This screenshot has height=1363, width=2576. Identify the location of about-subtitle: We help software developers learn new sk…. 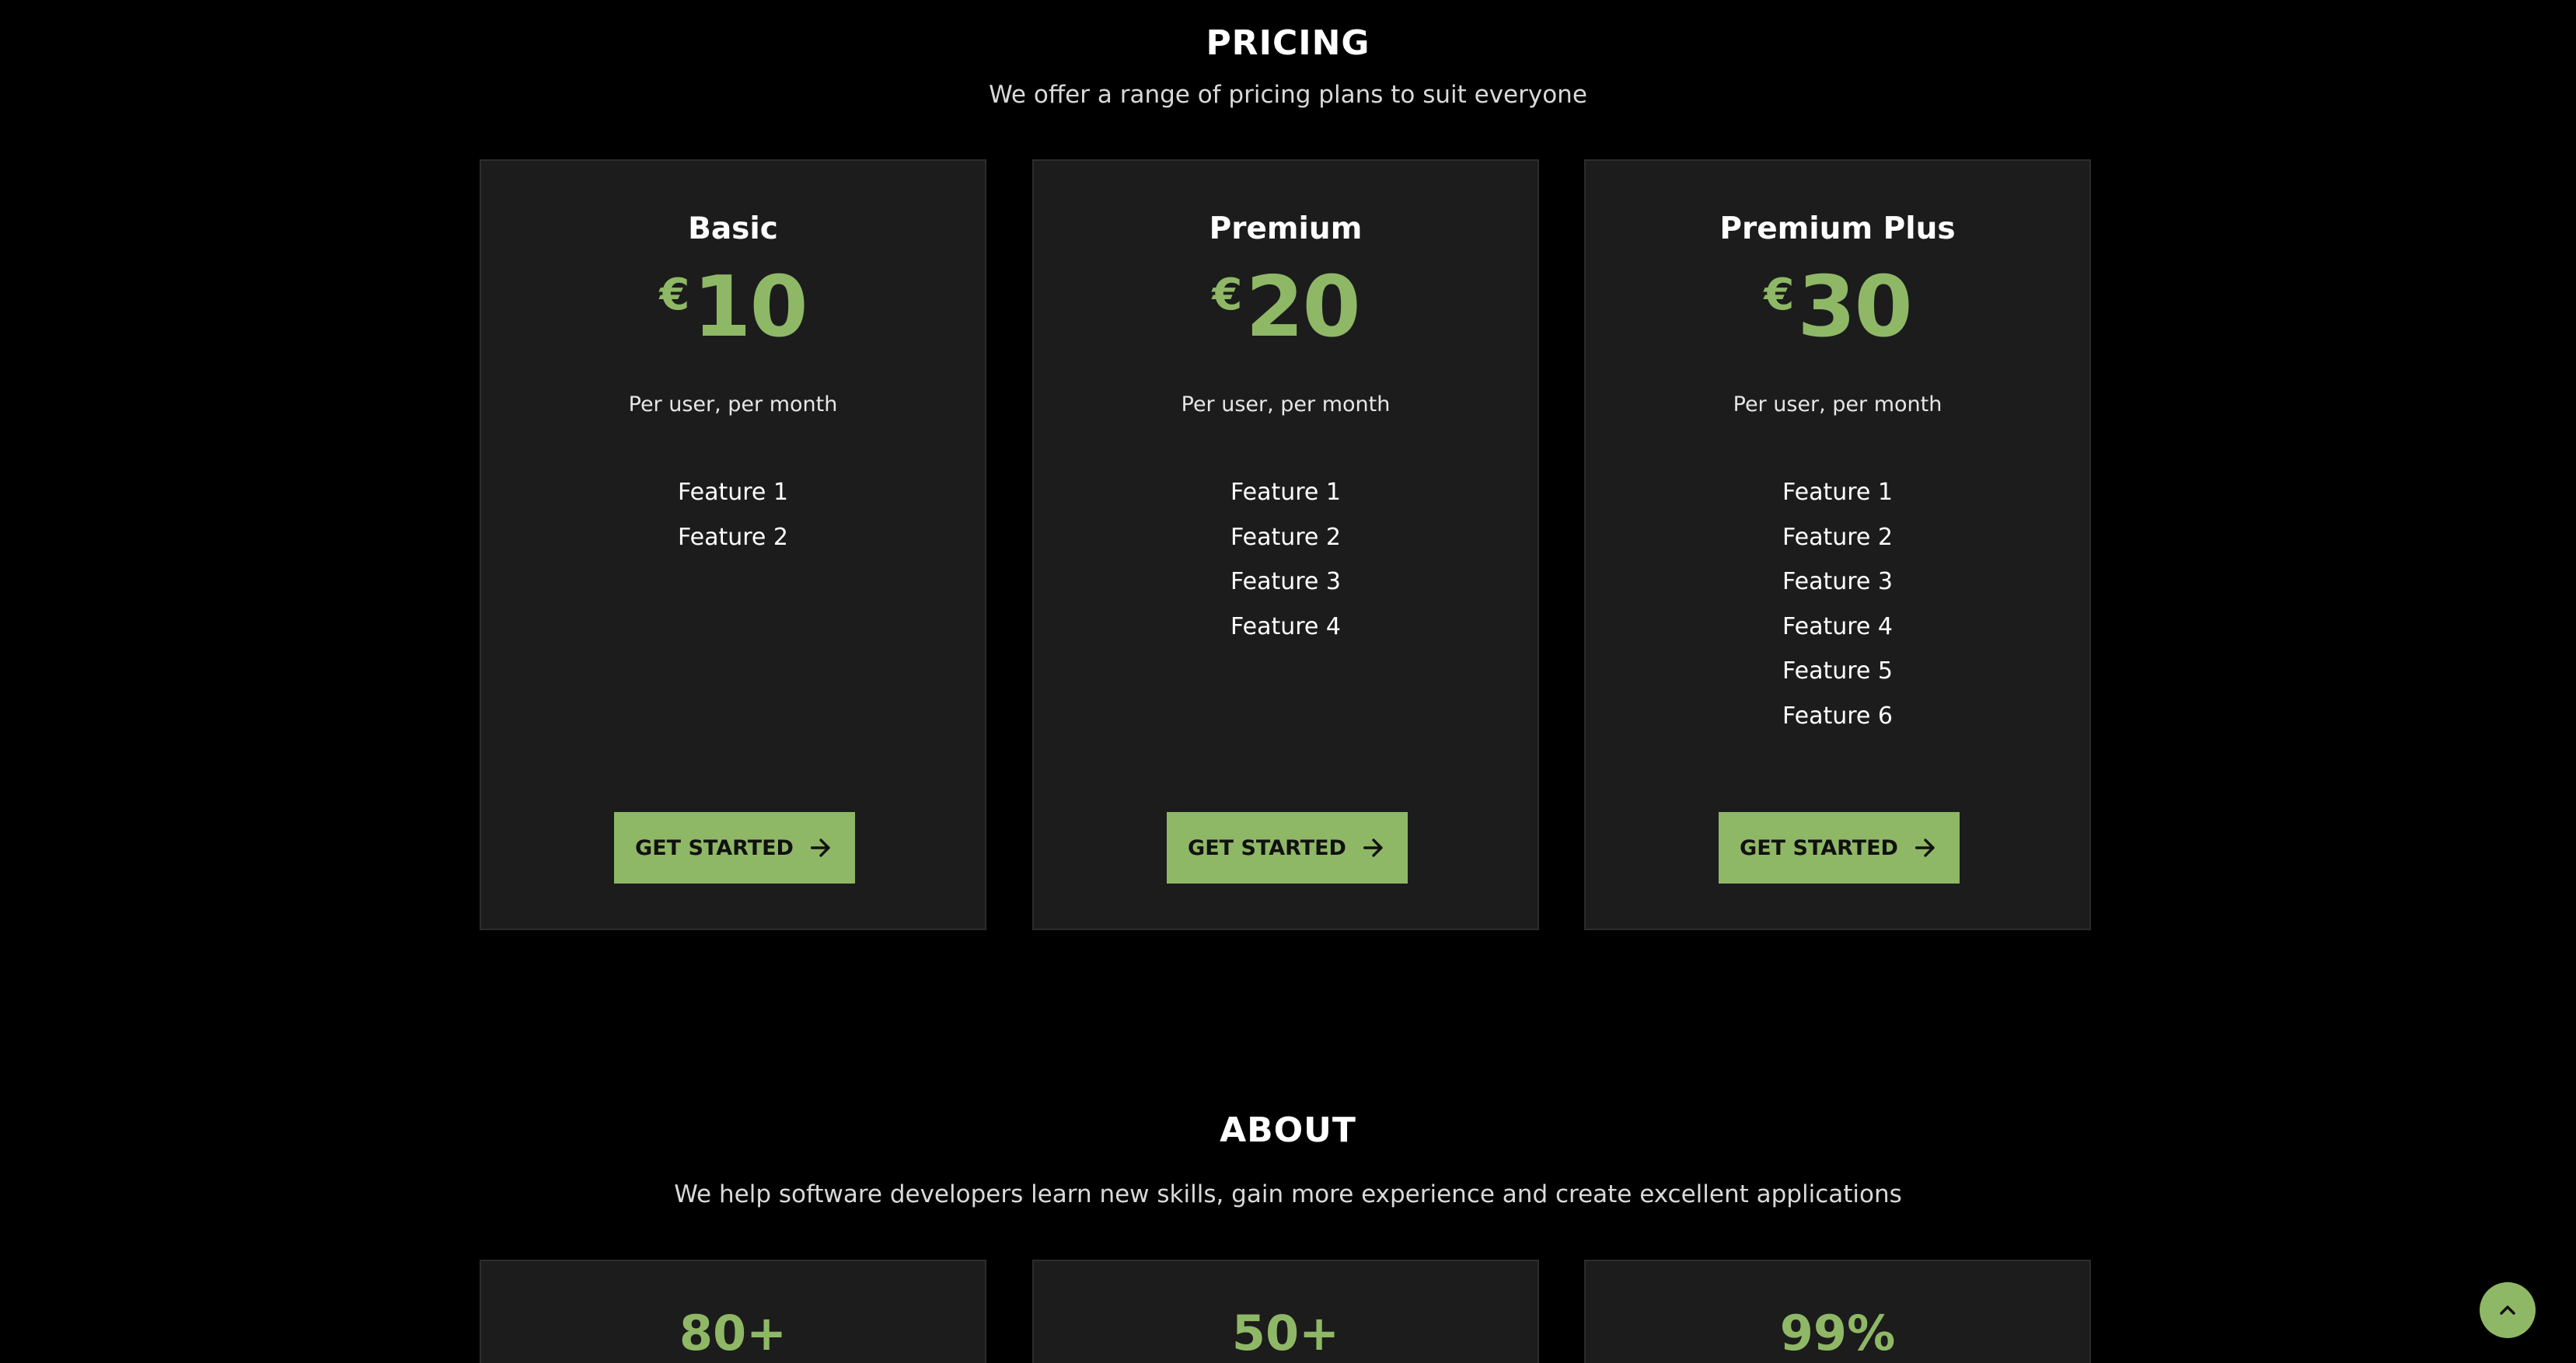
(1288, 1194).